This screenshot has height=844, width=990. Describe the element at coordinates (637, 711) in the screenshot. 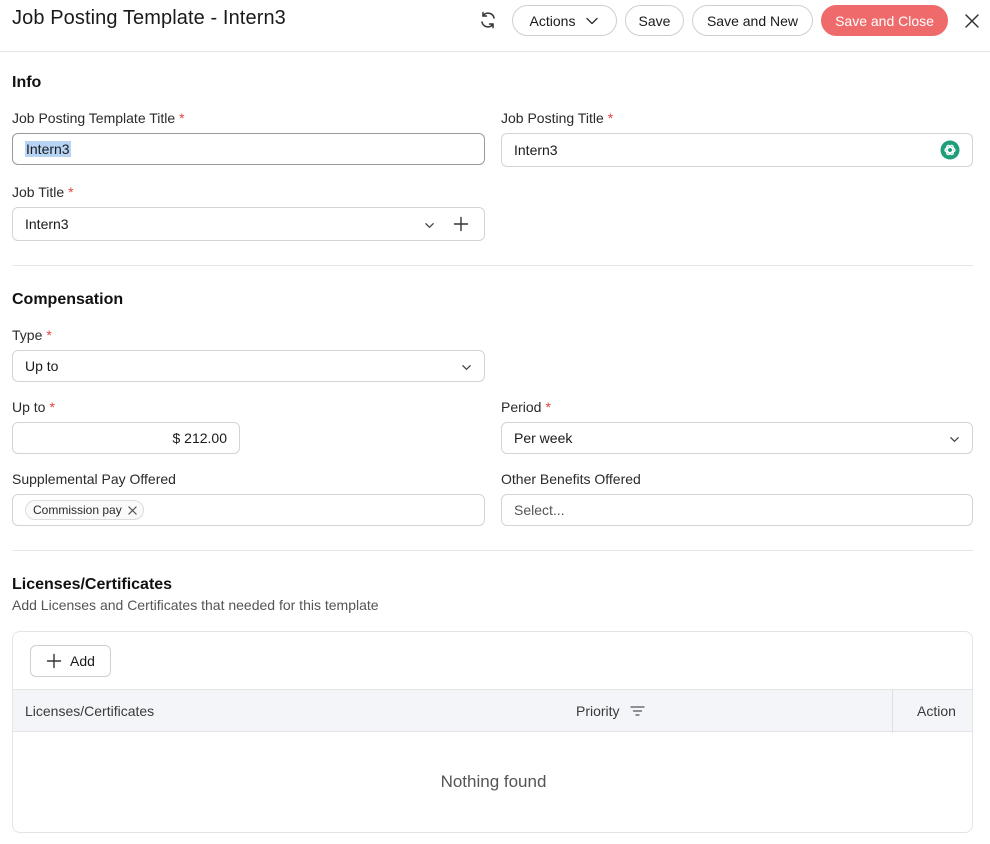

I see `filter-icon` at that location.